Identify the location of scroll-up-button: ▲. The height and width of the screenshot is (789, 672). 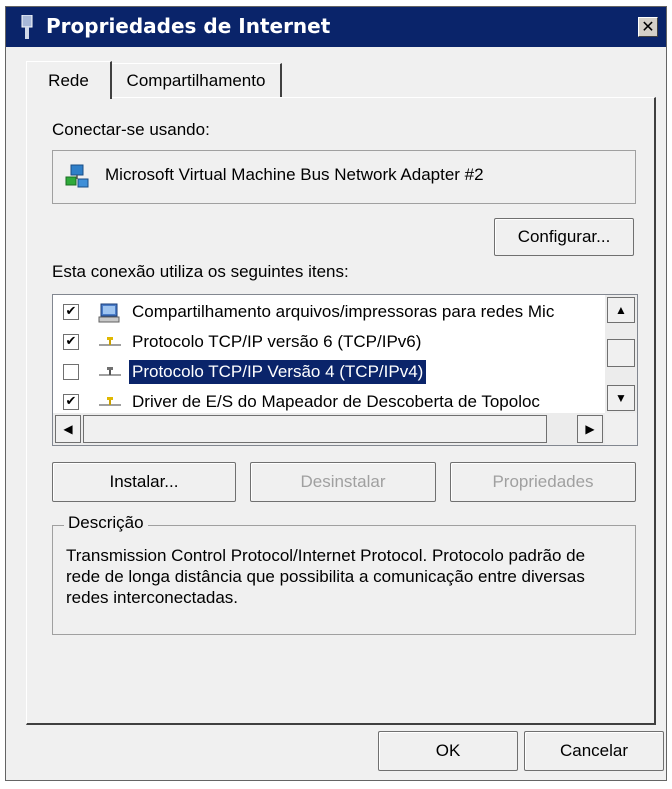
(621, 310).